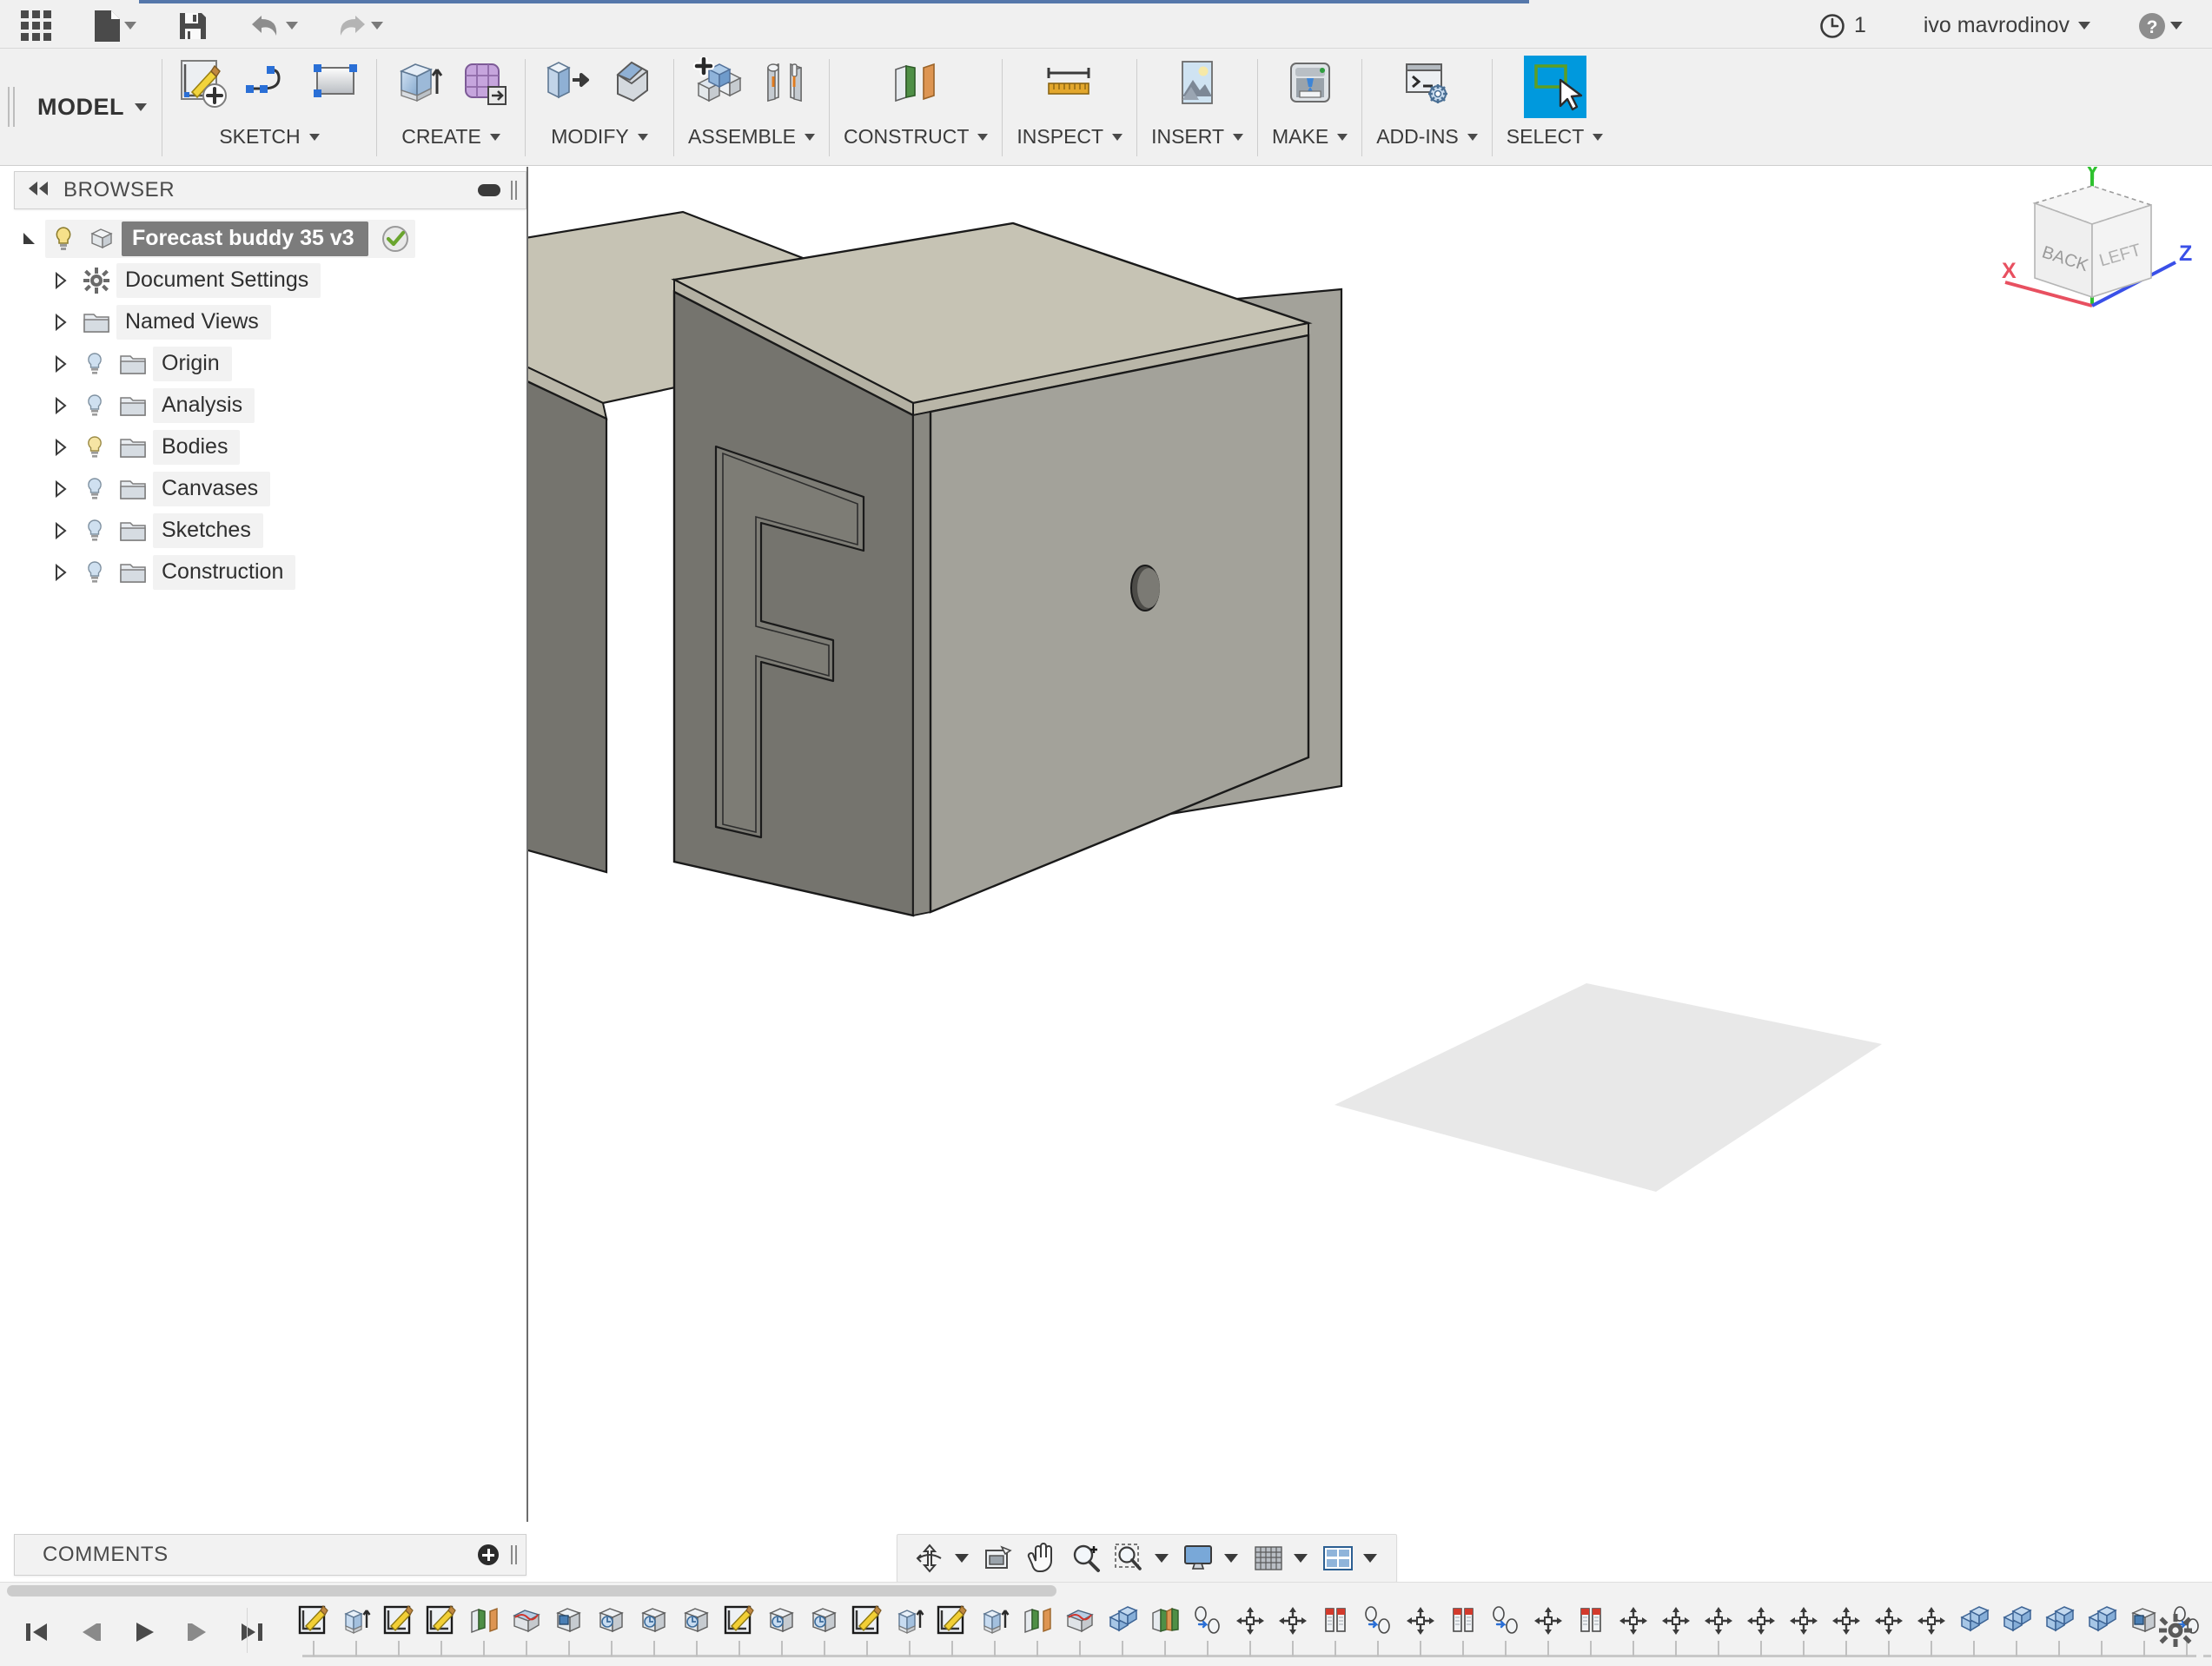  Describe the element at coordinates (2007, 26) in the screenshot. I see `user-menu-button: ivo mavrodinov` at that location.